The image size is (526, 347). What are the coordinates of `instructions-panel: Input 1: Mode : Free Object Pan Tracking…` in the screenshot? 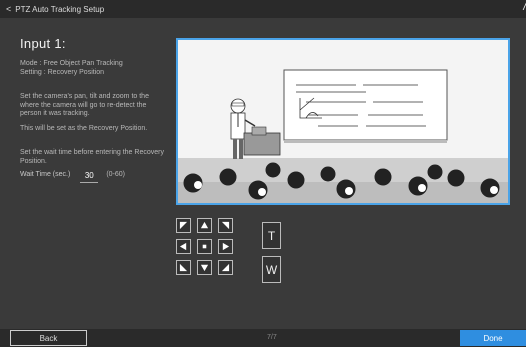 It's located at (94, 109).